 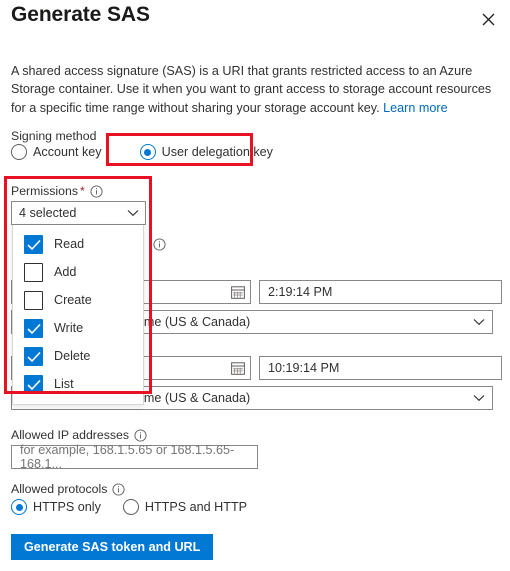 I want to click on permission-option-delete: Delete, so click(x=78, y=356).